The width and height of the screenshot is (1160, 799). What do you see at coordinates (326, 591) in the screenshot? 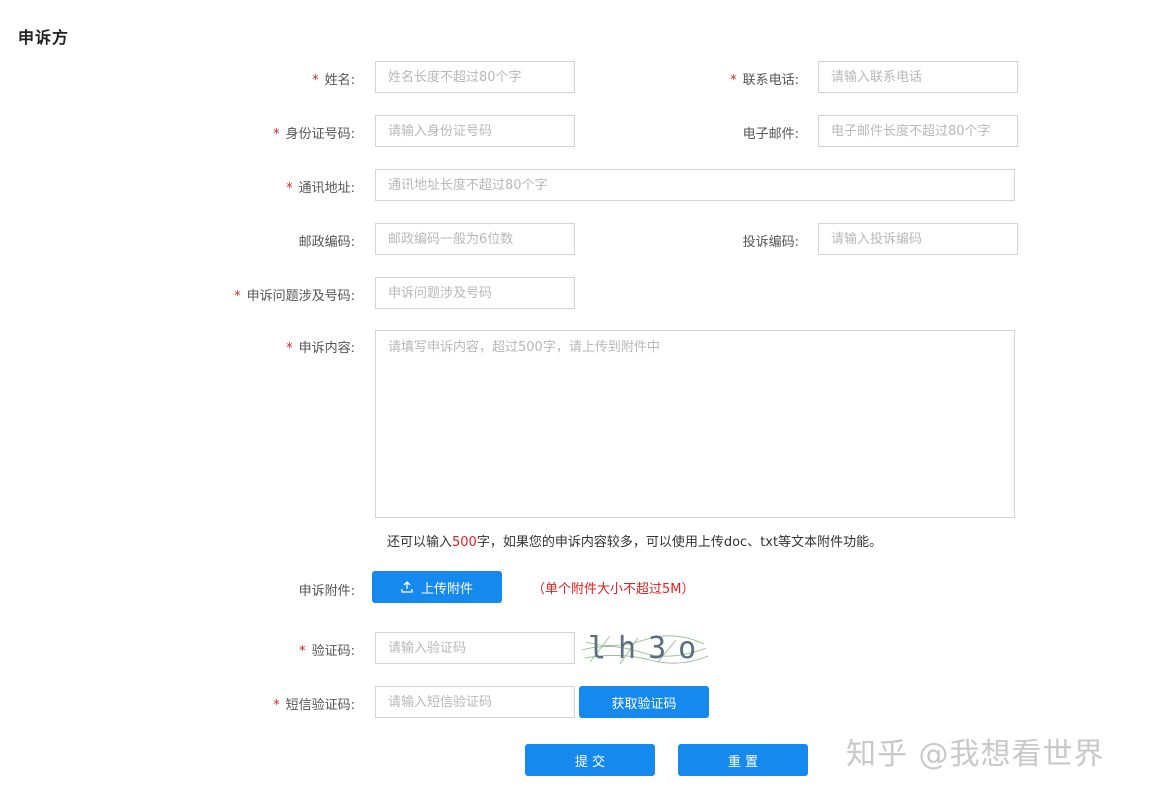
I see `attachment-label: 申诉附件:` at bounding box center [326, 591].